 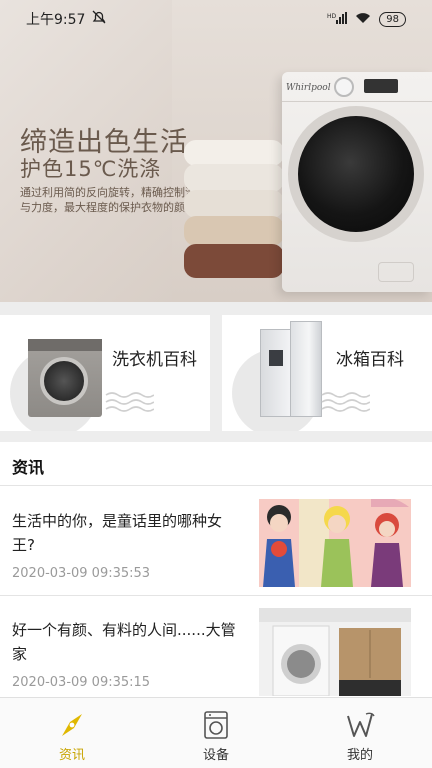 I want to click on news-title: 好一个有颜、有料的人间......大管家, so click(x=124, y=642).